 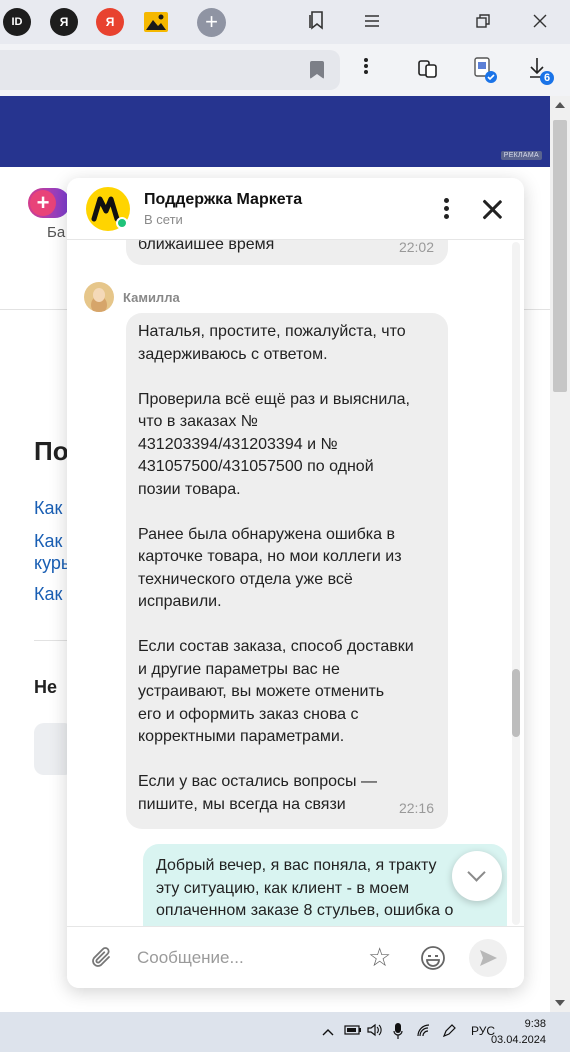 I want to click on message-time: 22:16, so click(x=416, y=807).